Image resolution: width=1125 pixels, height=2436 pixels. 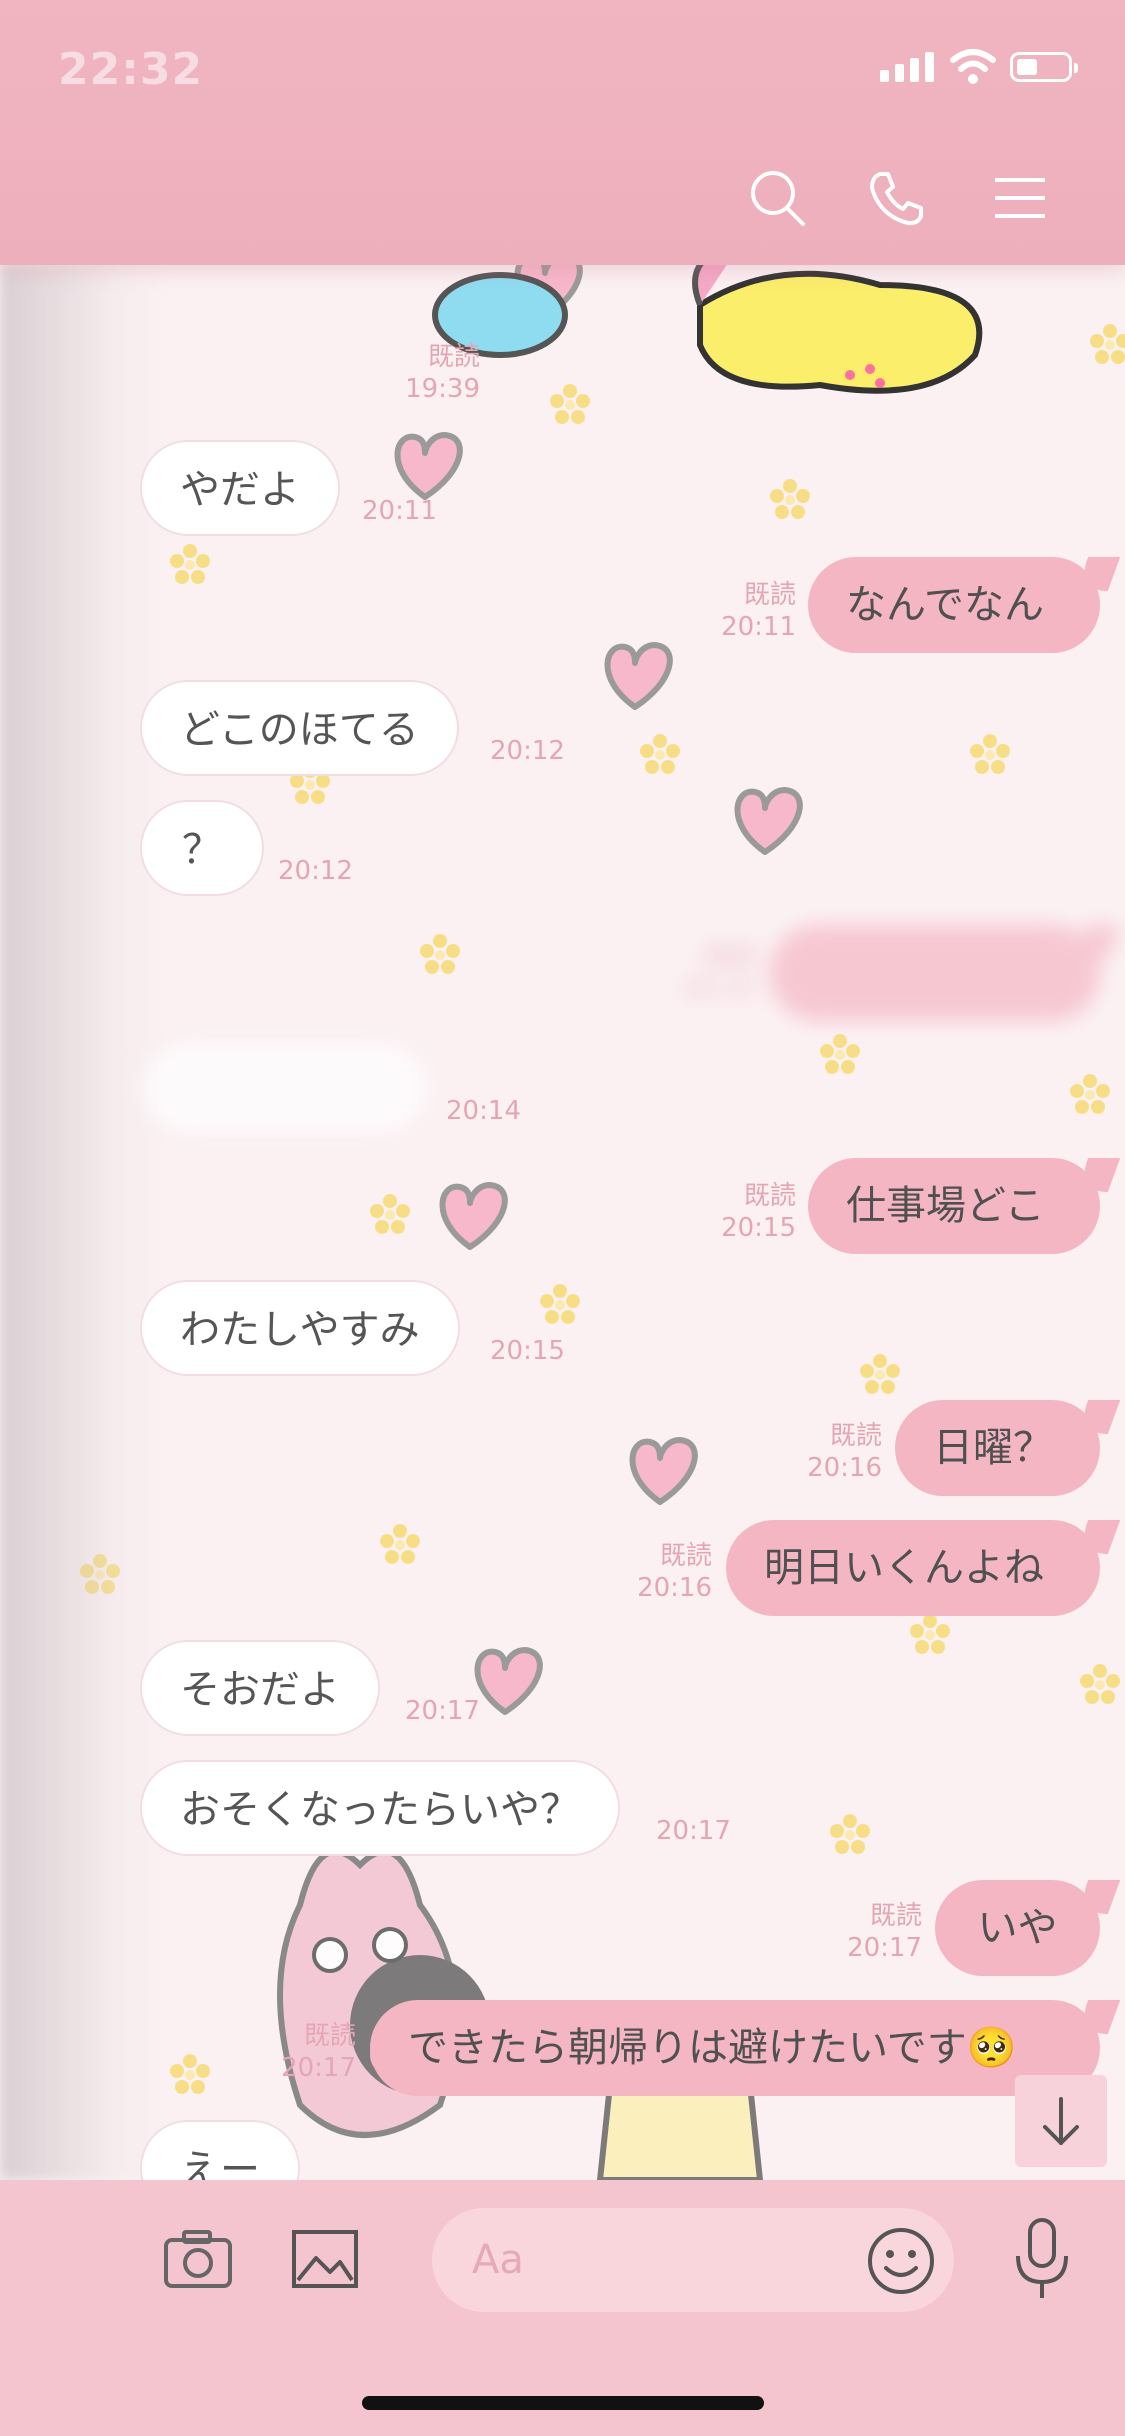 What do you see at coordinates (901, 2261) in the screenshot?
I see `emoji-icon` at bounding box center [901, 2261].